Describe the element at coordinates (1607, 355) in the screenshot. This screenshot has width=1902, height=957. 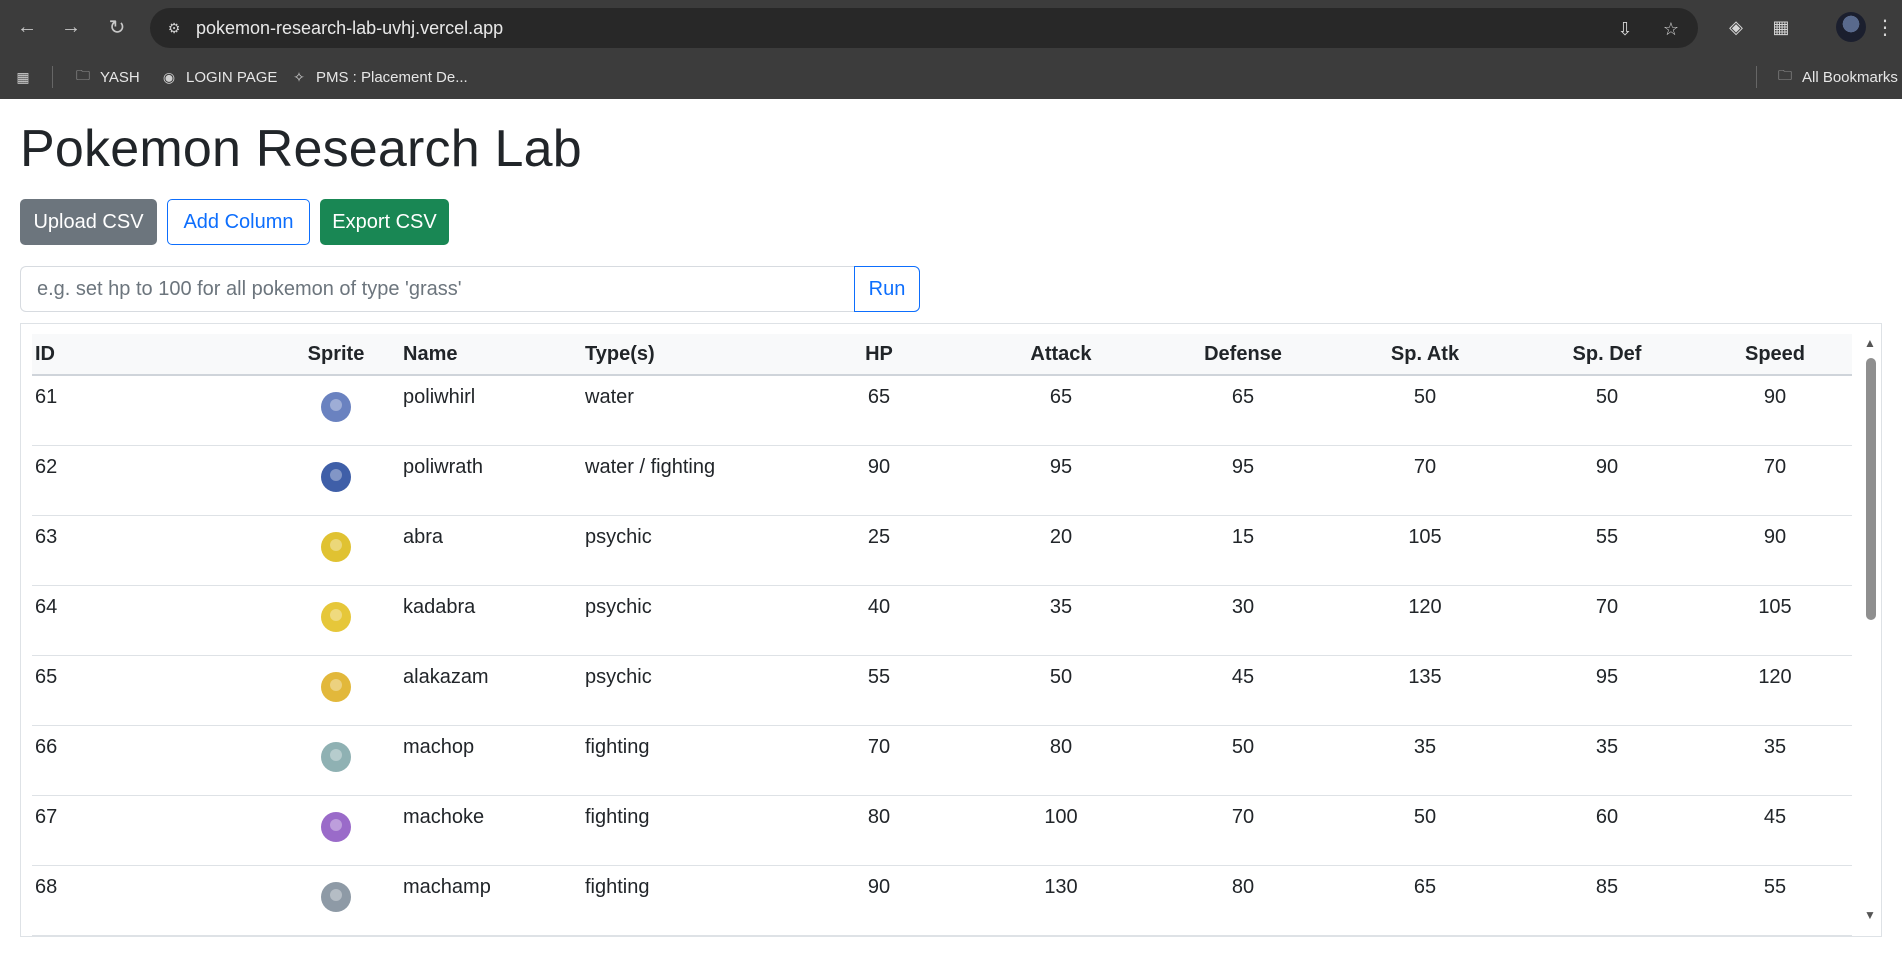
I see `header-sp-def: Sp. Def` at that location.